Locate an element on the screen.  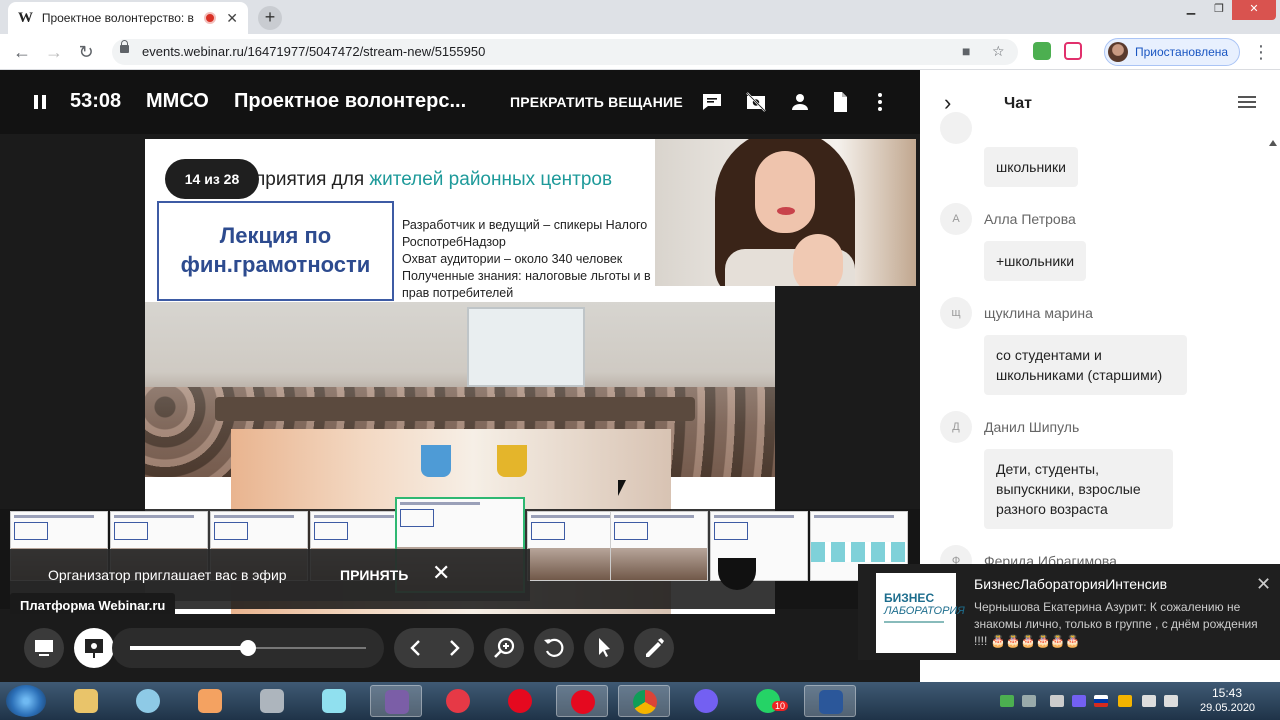
zoom-in-icon is located at coordinates (504, 647).